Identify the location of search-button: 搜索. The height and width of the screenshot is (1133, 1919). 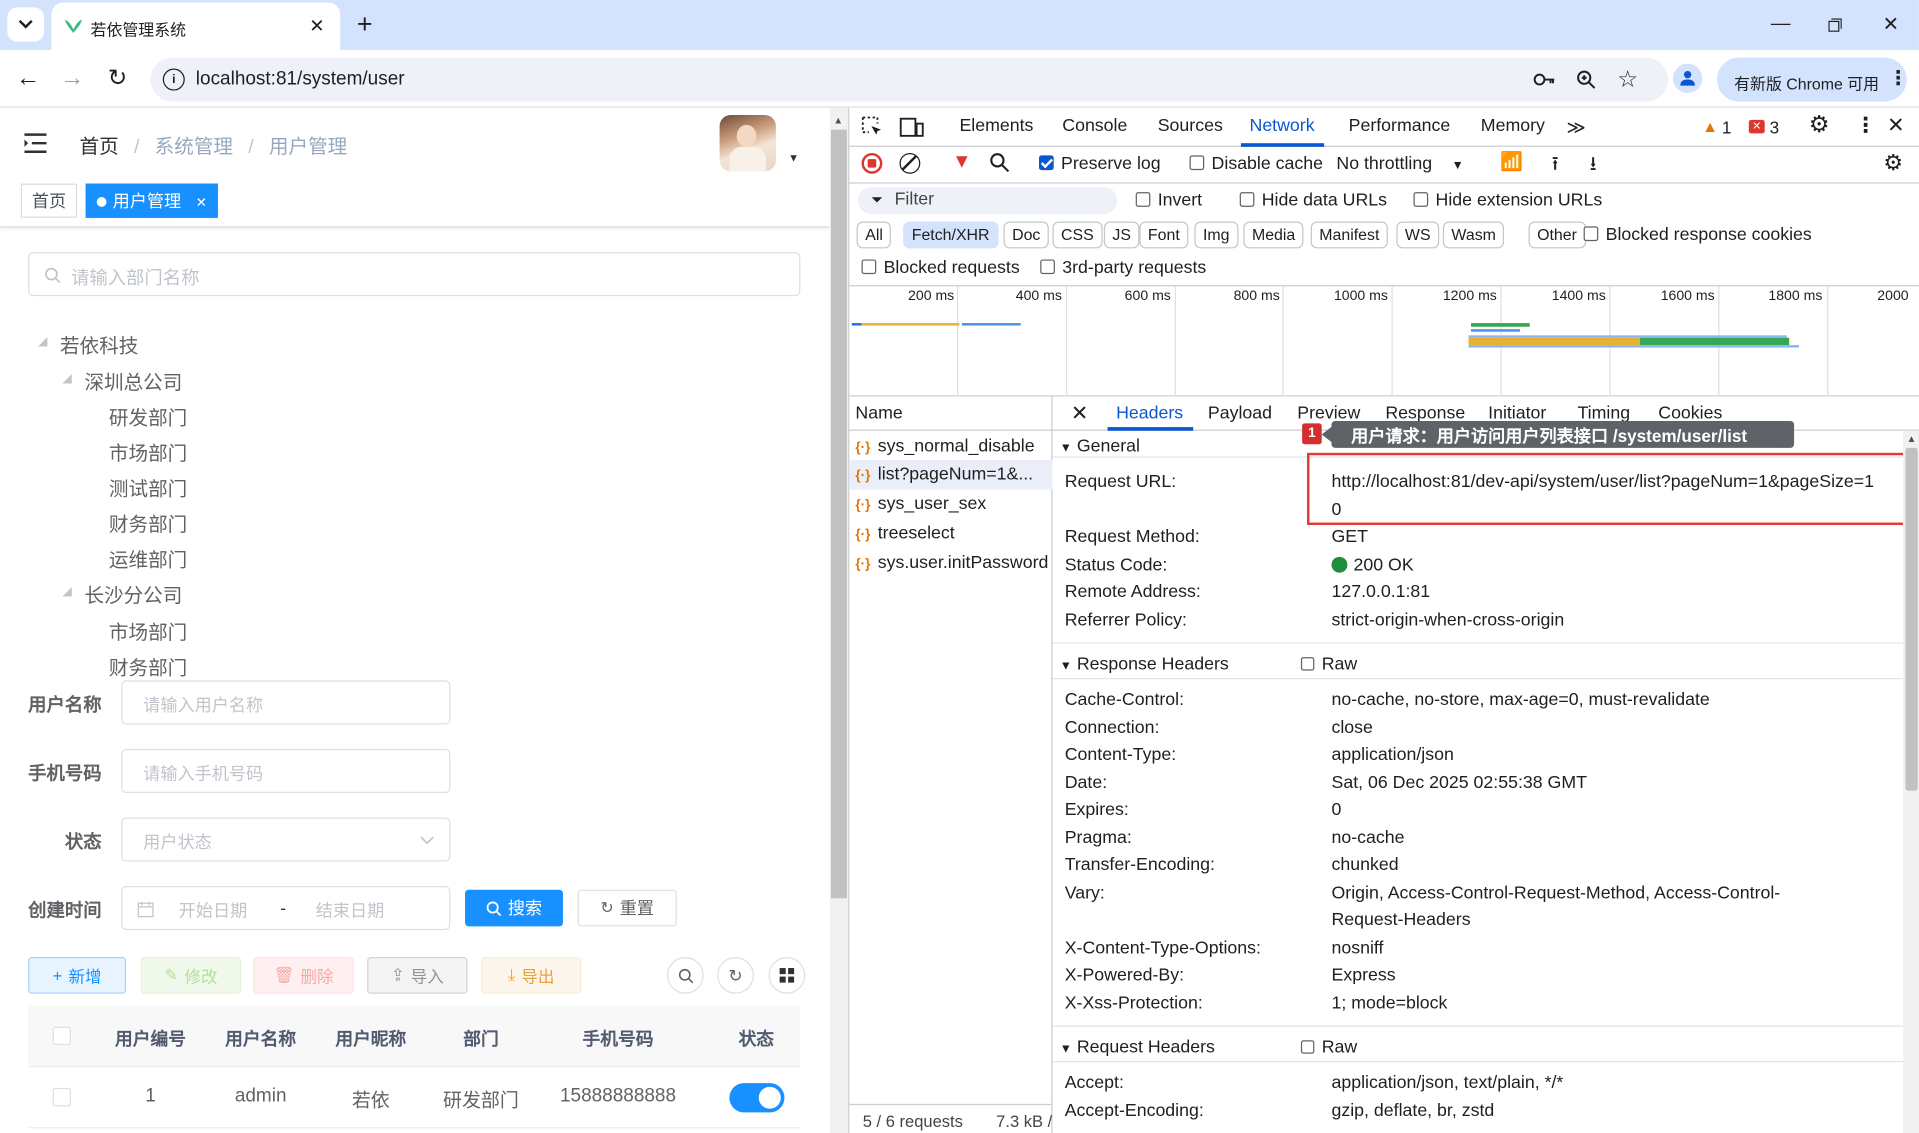
(514, 908).